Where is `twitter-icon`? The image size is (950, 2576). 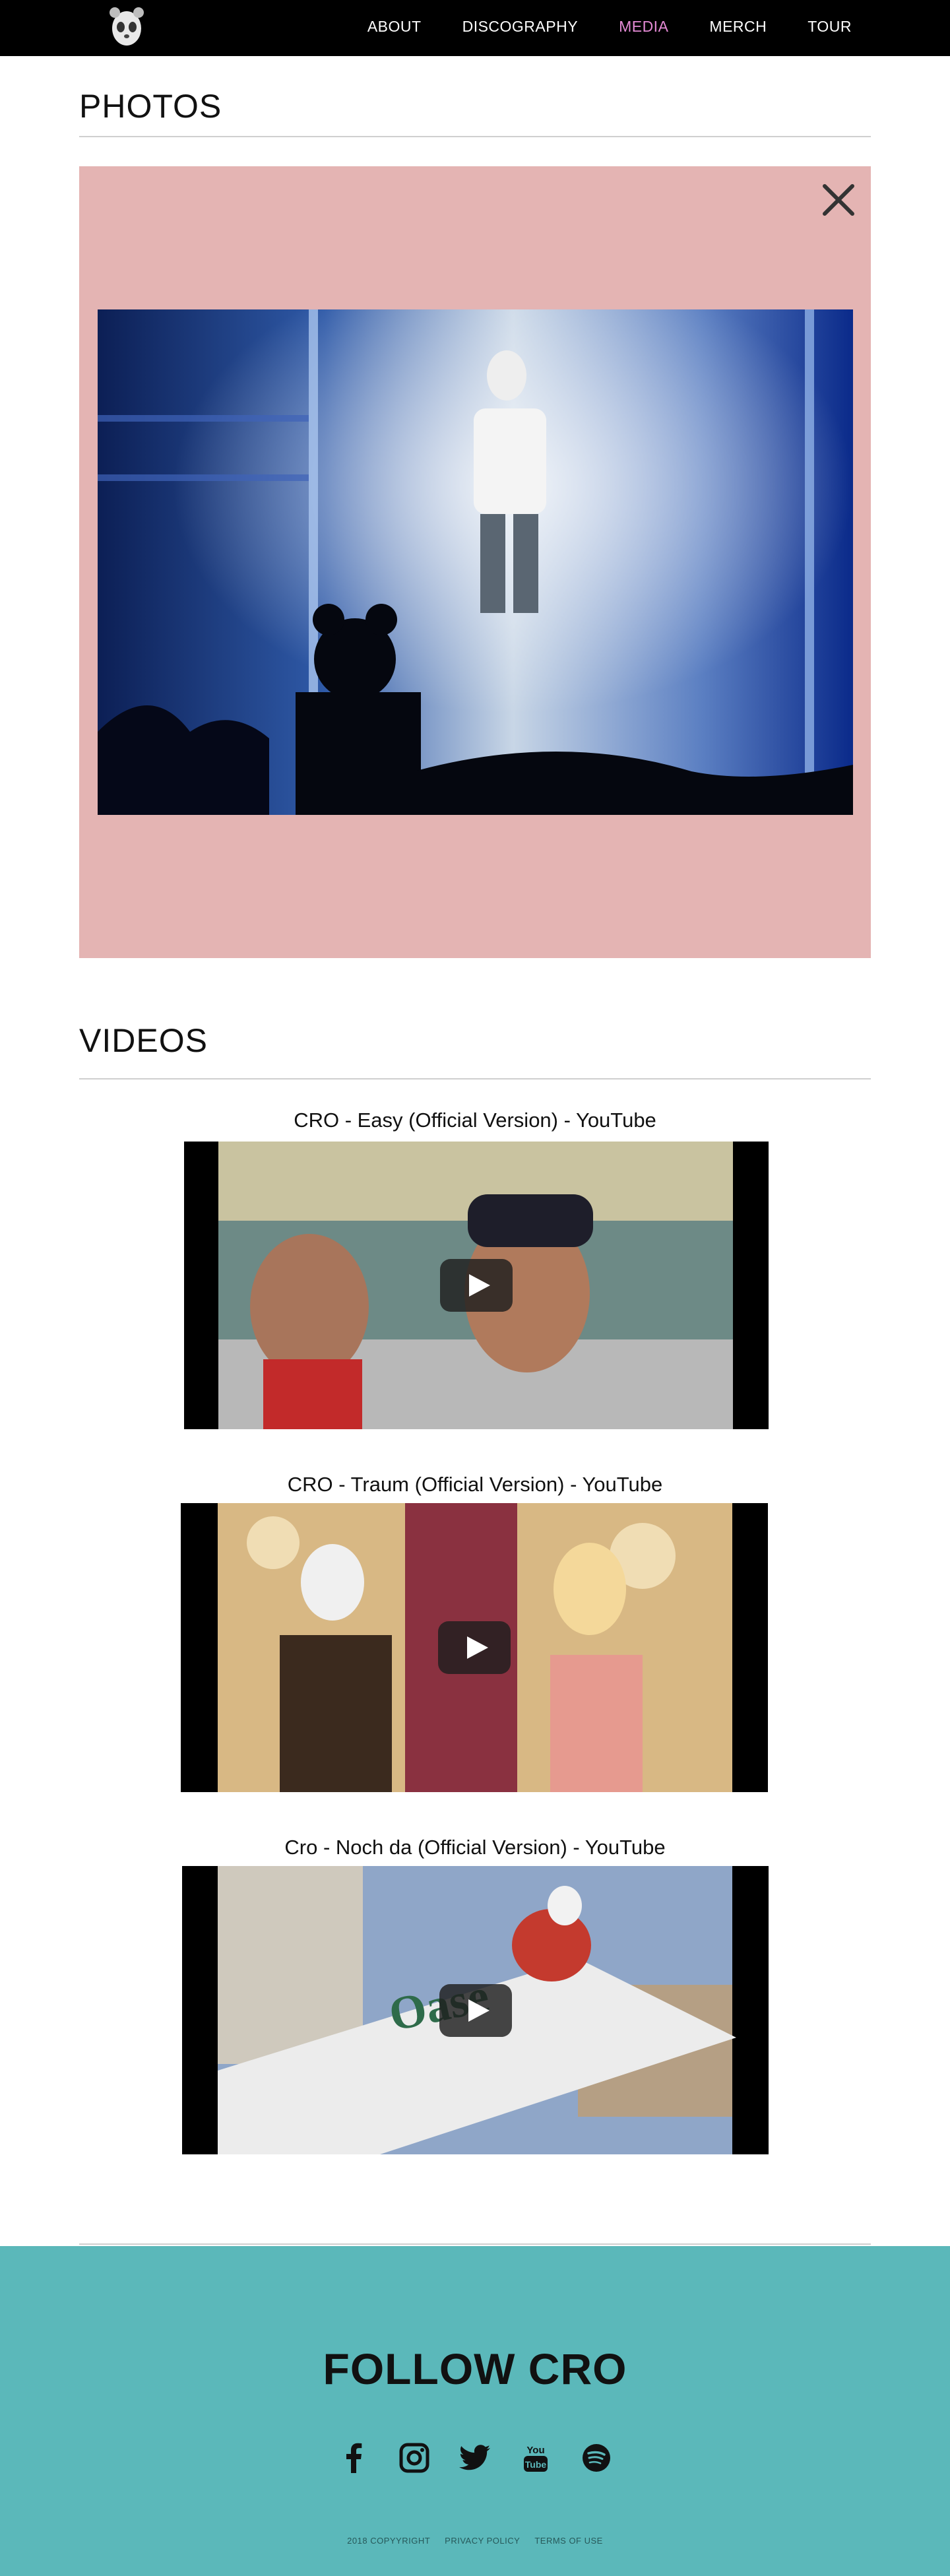
twitter-icon is located at coordinates (475, 2458).